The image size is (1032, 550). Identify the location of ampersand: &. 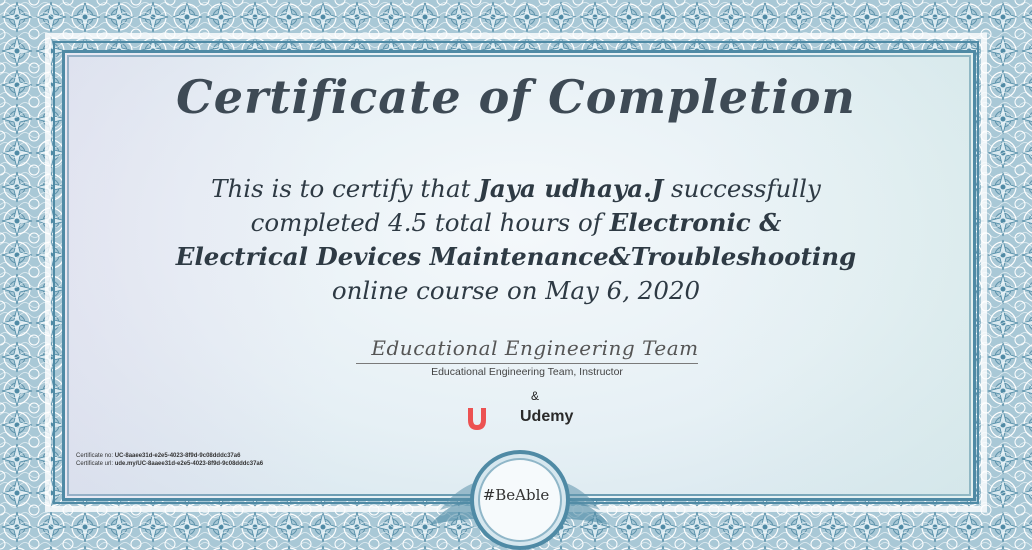
(534, 396).